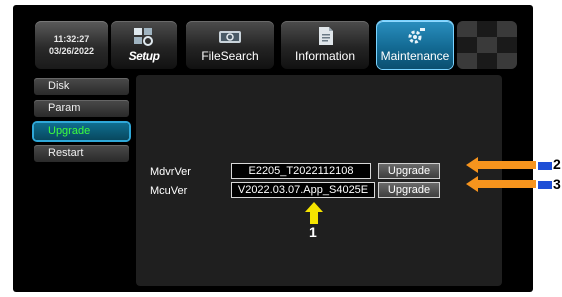 The image size is (562, 297). What do you see at coordinates (557, 184) in the screenshot?
I see `callout-number-3: 3` at bounding box center [557, 184].